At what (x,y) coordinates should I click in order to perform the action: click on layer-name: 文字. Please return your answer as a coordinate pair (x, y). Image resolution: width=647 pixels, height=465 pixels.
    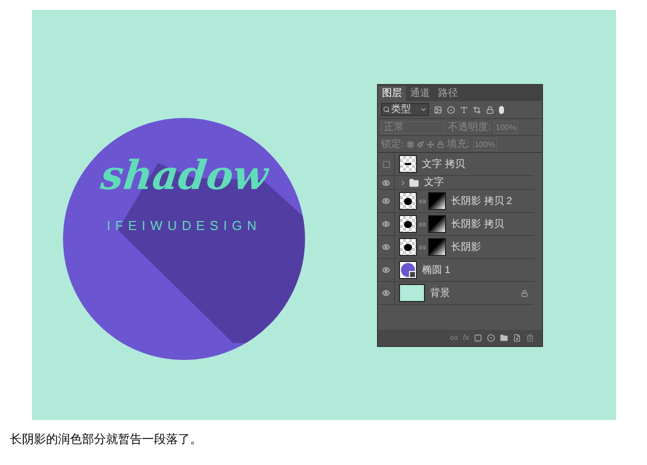
    Looking at the image, I should click on (434, 183).